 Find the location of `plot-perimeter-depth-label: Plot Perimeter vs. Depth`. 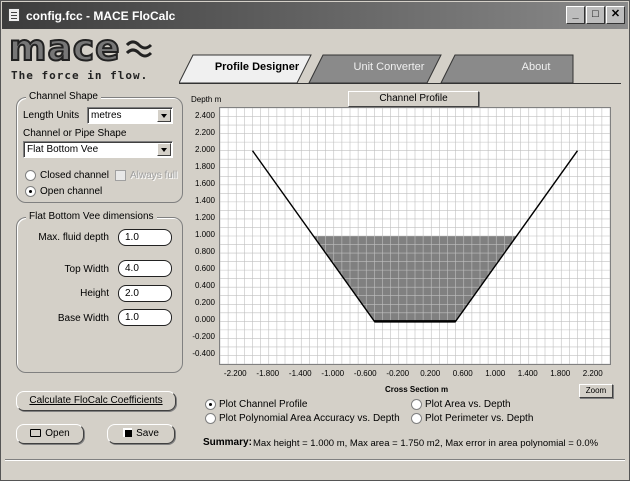

plot-perimeter-depth-label: Plot Perimeter vs. Depth is located at coordinates (479, 418).